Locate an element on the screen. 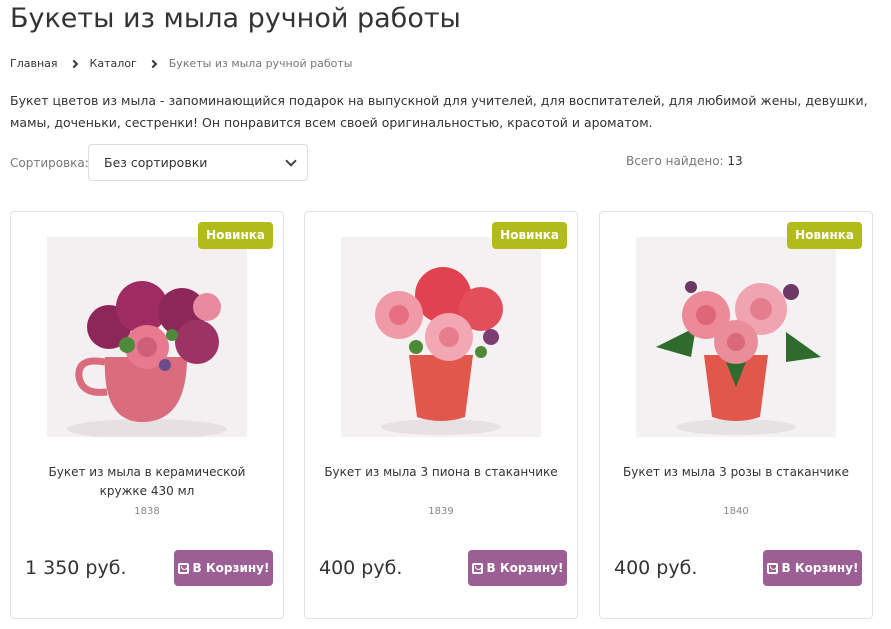 The image size is (891, 629). product-name-link: Букет из мыла 3 пиона в стаканчике is located at coordinates (441, 472).